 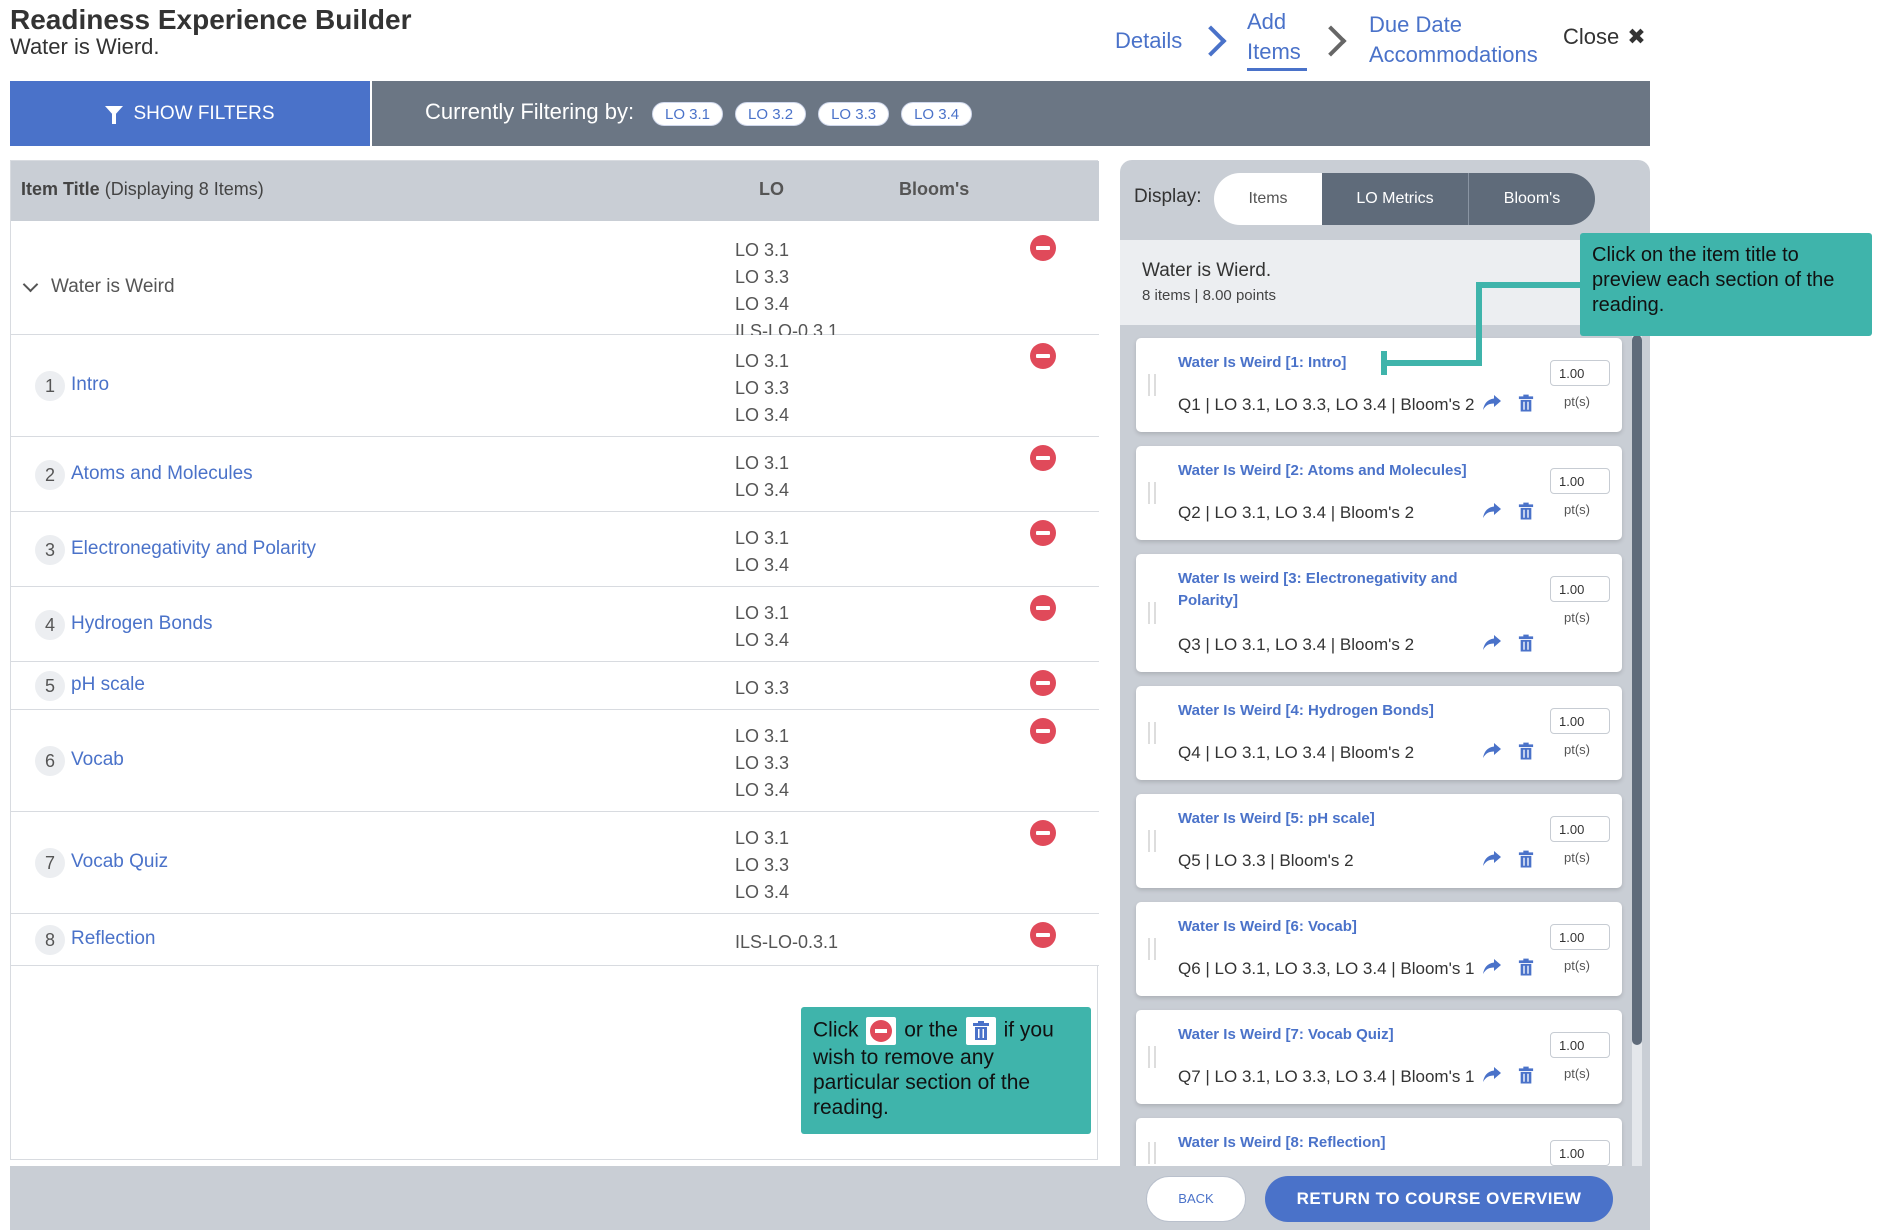 What do you see at coordinates (937, 114) in the screenshot?
I see `filter-chip: LO 3.4` at bounding box center [937, 114].